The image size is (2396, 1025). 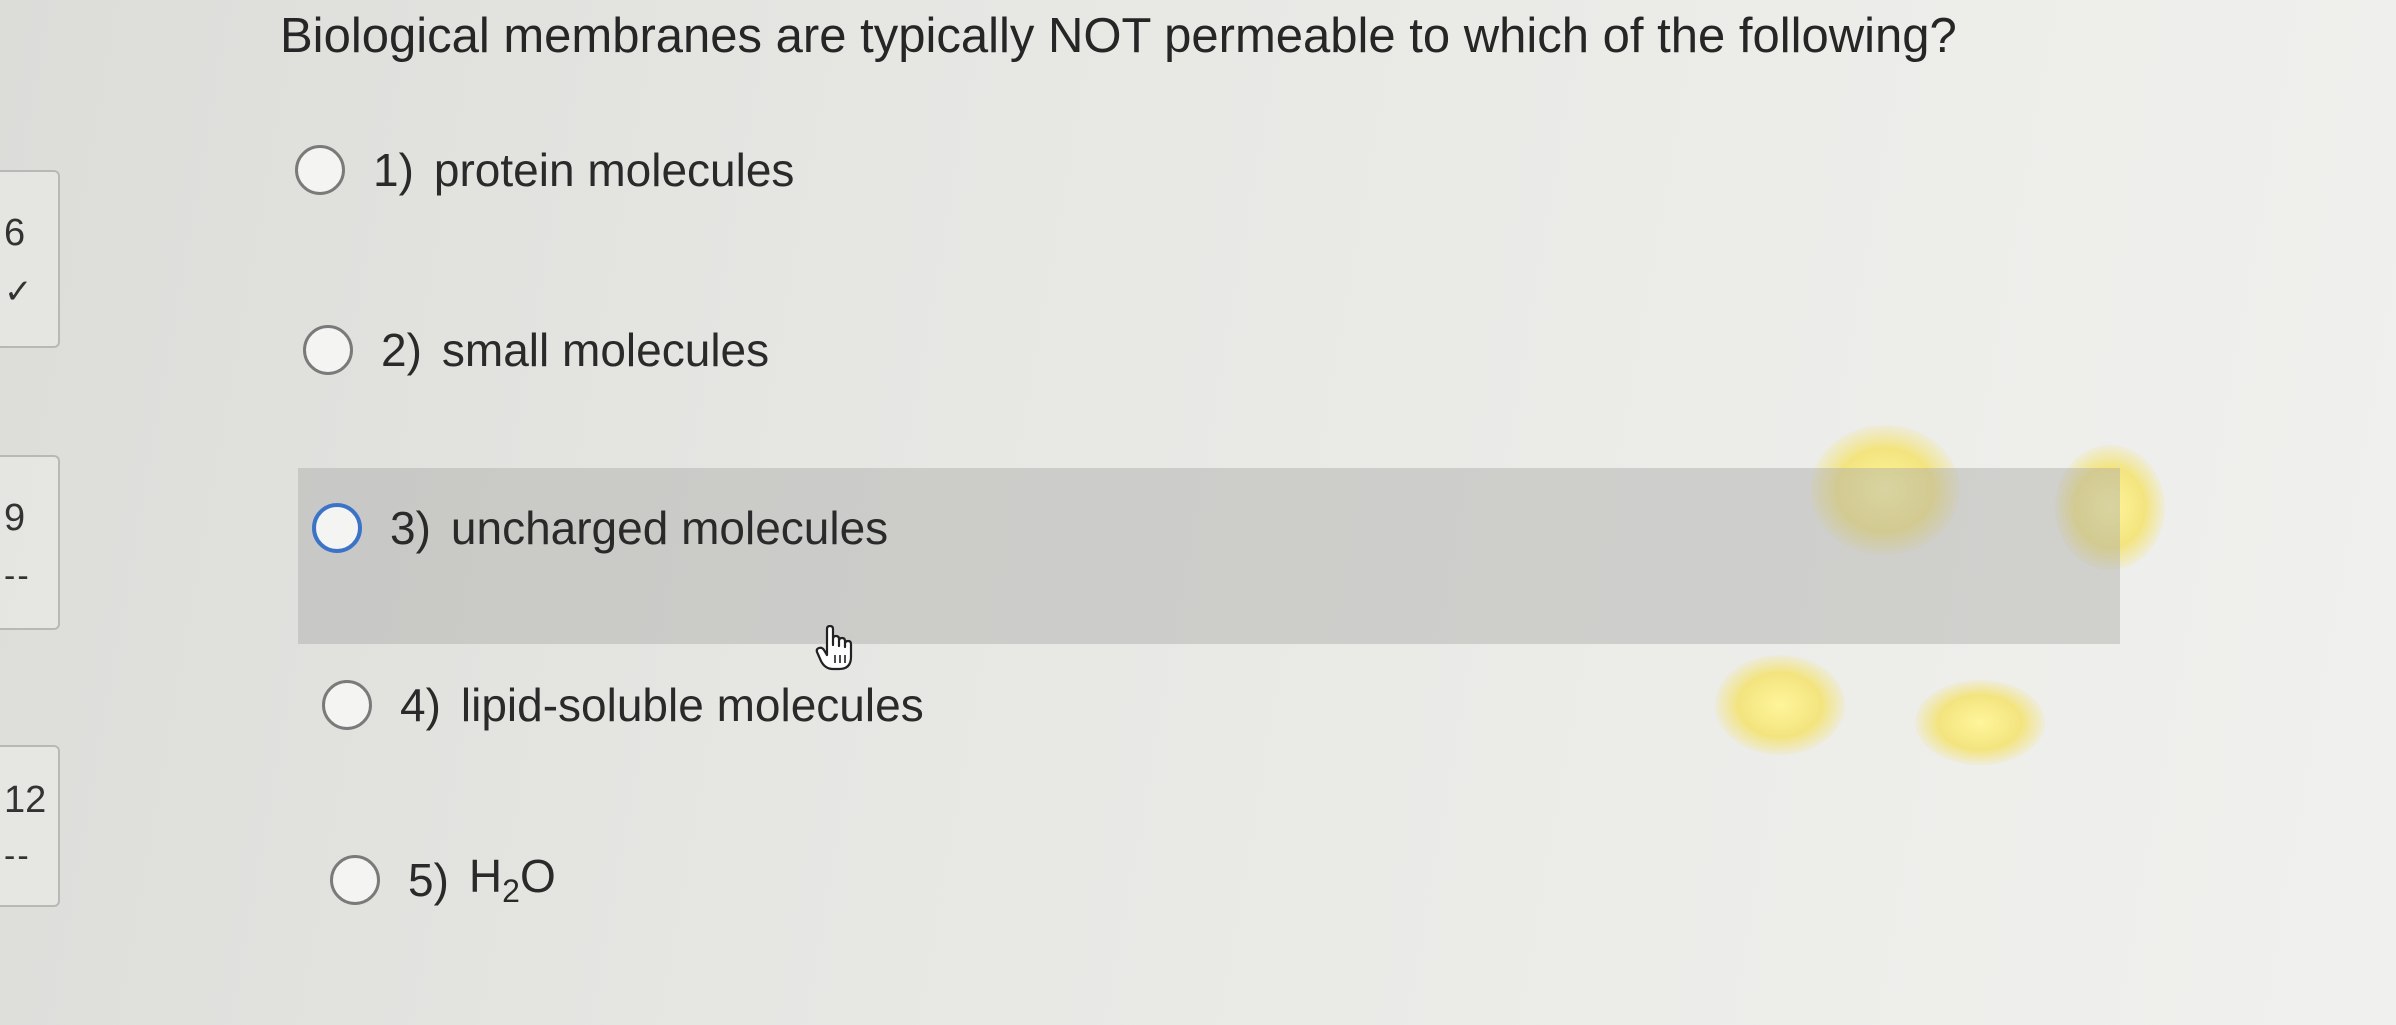 I want to click on option-label: lipid-soluble molecules, so click(x=692, y=705).